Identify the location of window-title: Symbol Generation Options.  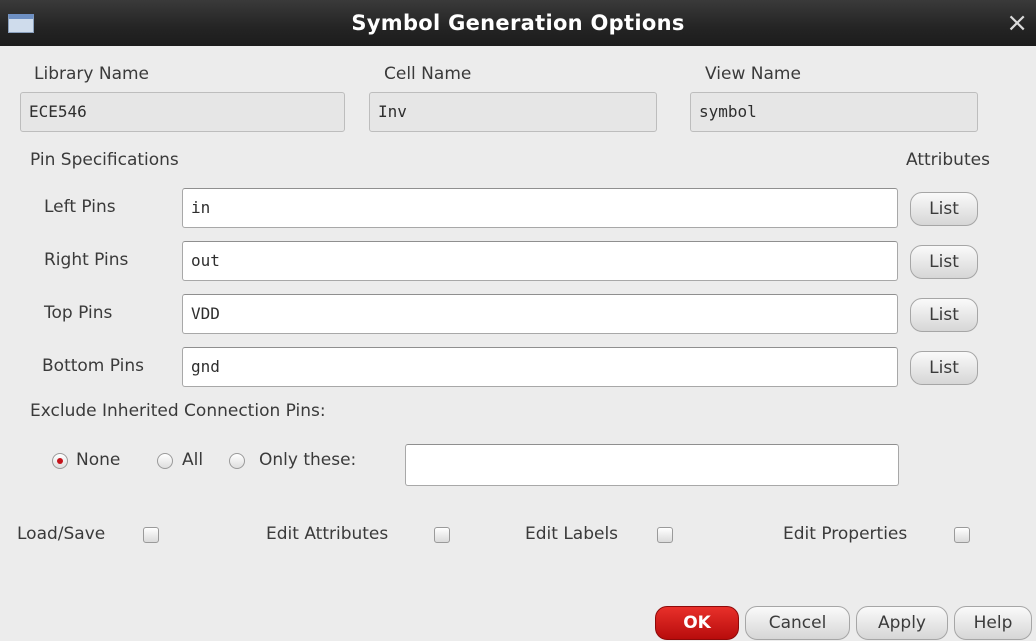
(518, 23).